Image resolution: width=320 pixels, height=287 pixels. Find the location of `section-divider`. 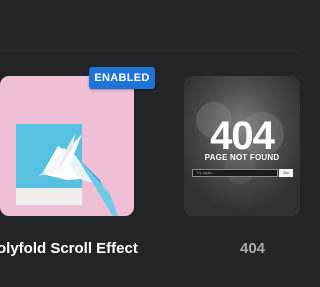

section-divider is located at coordinates (150, 50).